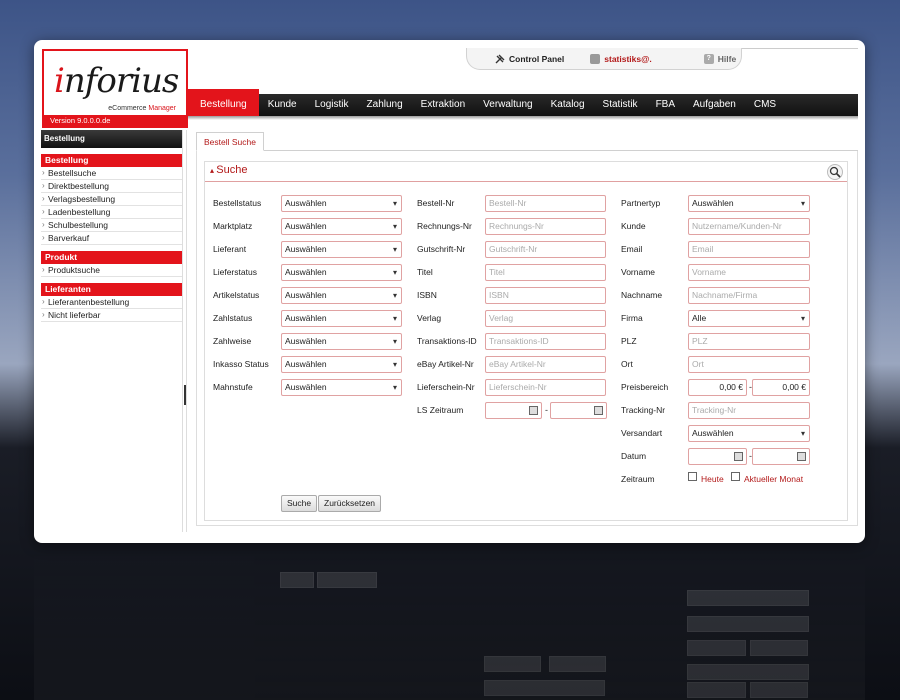 The height and width of the screenshot is (700, 900). Describe the element at coordinates (341, 203) in the screenshot. I see `select-bestellstatus: Auswählen` at that location.